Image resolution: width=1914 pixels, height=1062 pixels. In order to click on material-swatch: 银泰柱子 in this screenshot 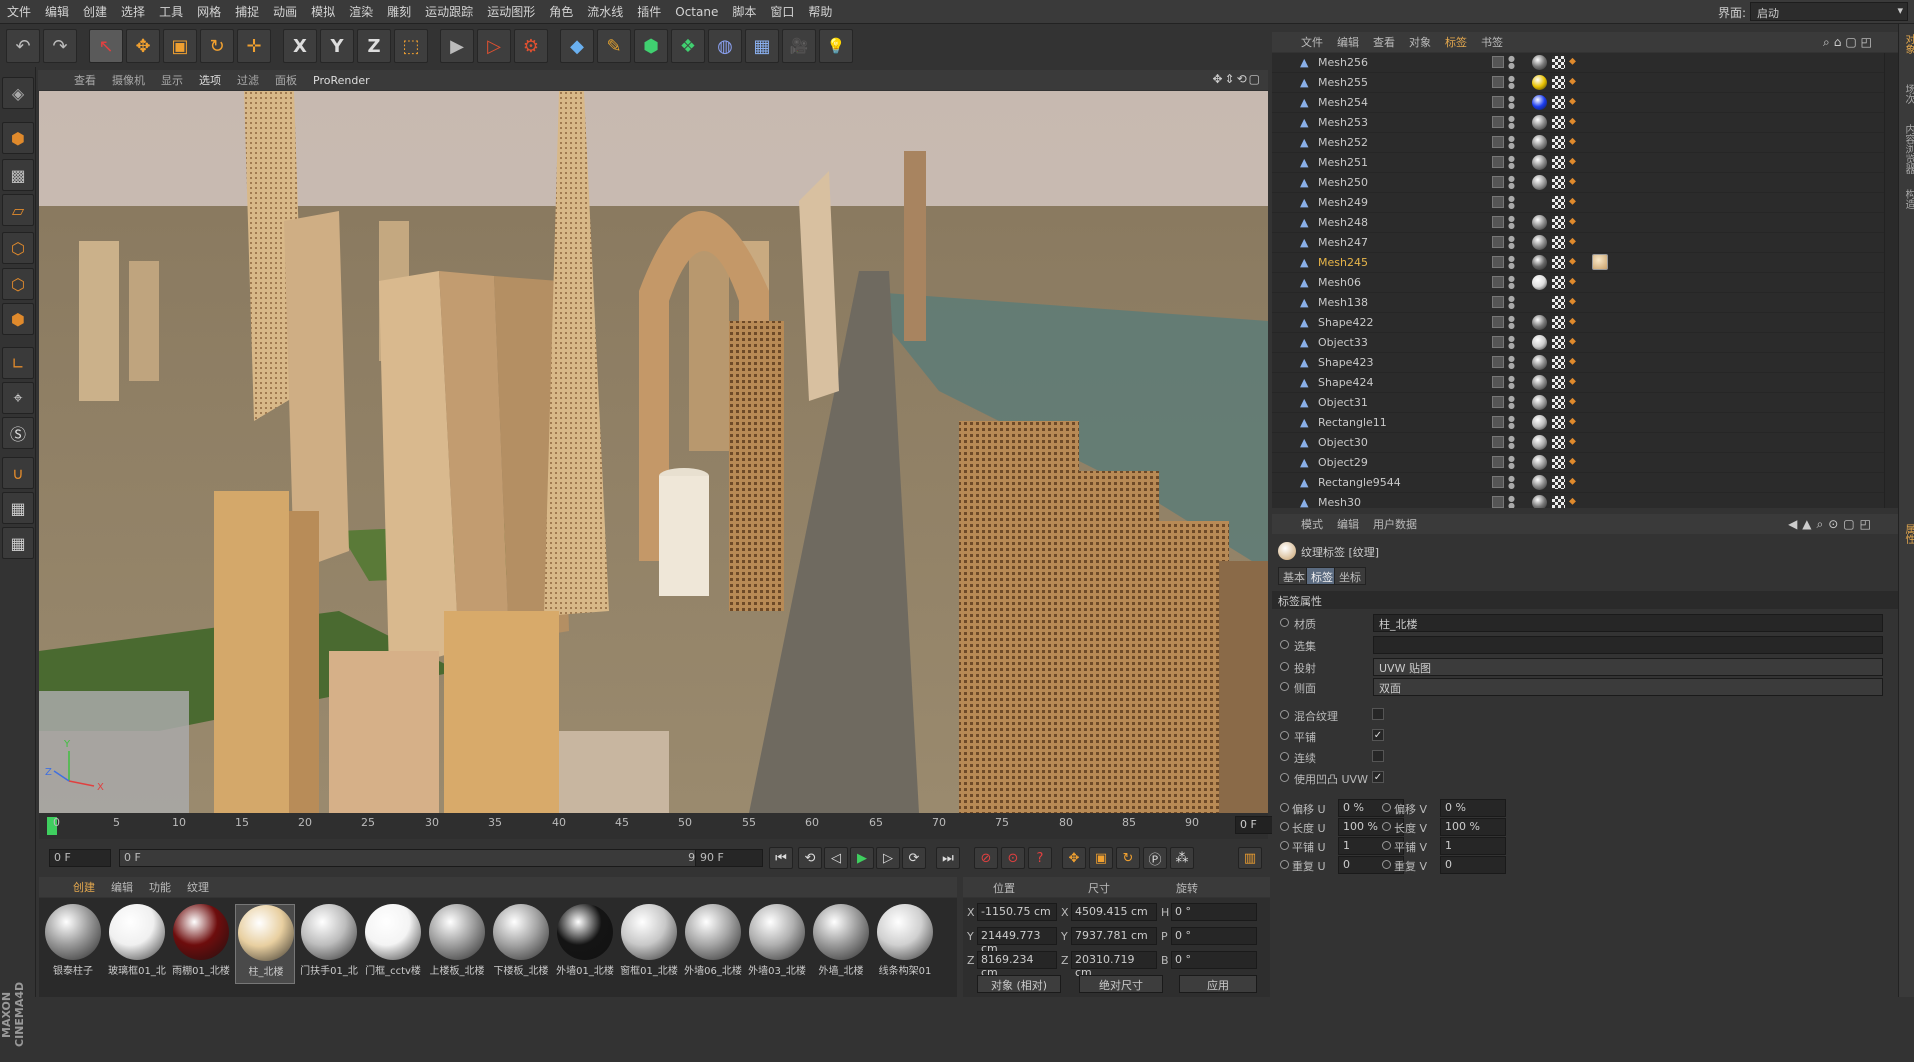, I will do `click(73, 944)`.